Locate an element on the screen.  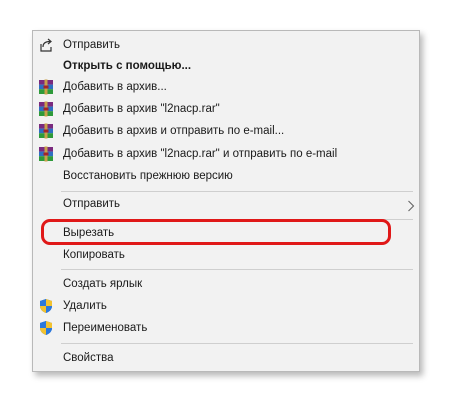
menu-item-create-shortcut: Создать ярлык is located at coordinates (226, 284).